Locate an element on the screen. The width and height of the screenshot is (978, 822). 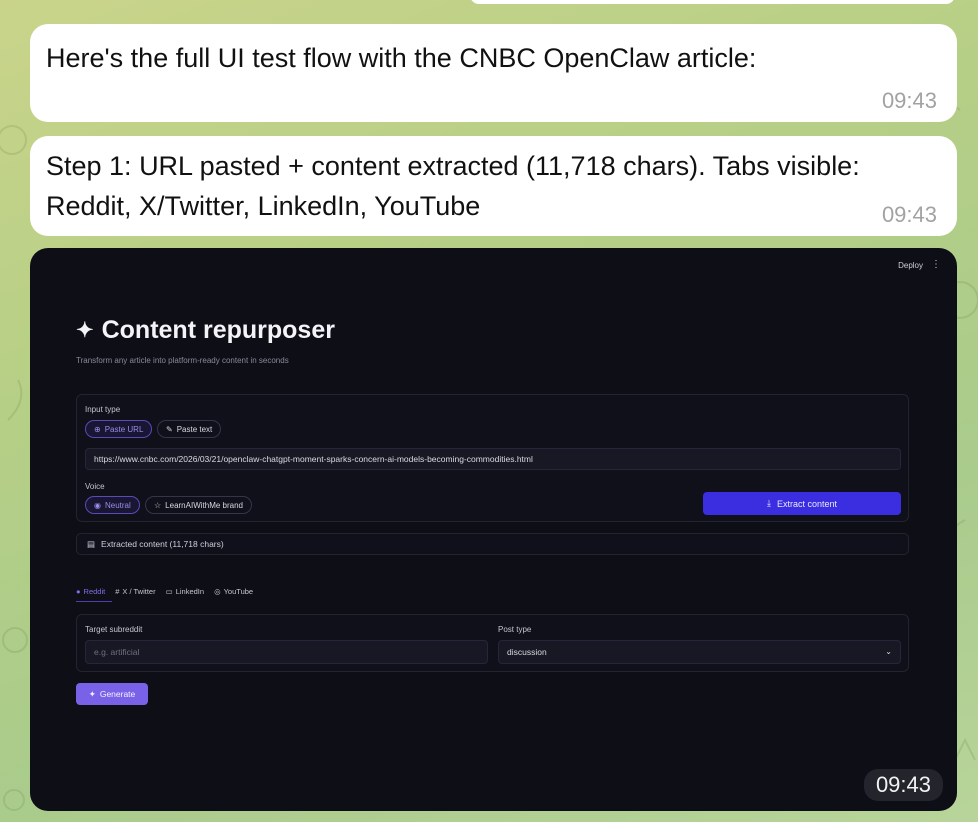
chevron-down-icon: ⌄ is located at coordinates (888, 651).